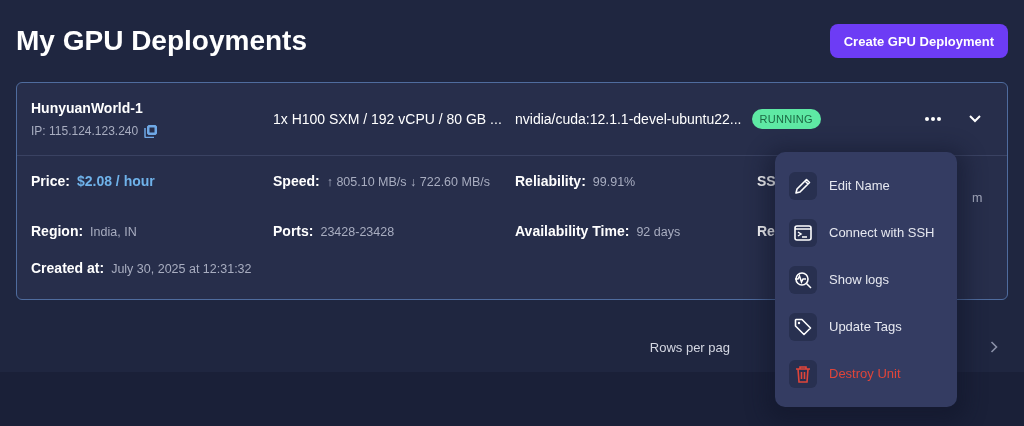 The height and width of the screenshot is (426, 1024). I want to click on copy-icon, so click(151, 131).